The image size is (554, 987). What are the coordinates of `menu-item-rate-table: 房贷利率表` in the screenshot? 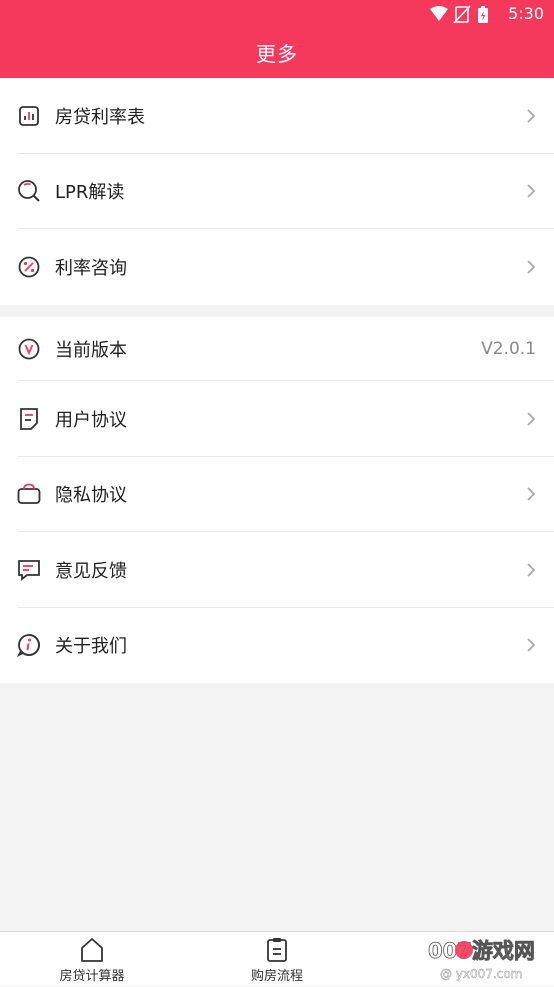 It's located at (277, 116).